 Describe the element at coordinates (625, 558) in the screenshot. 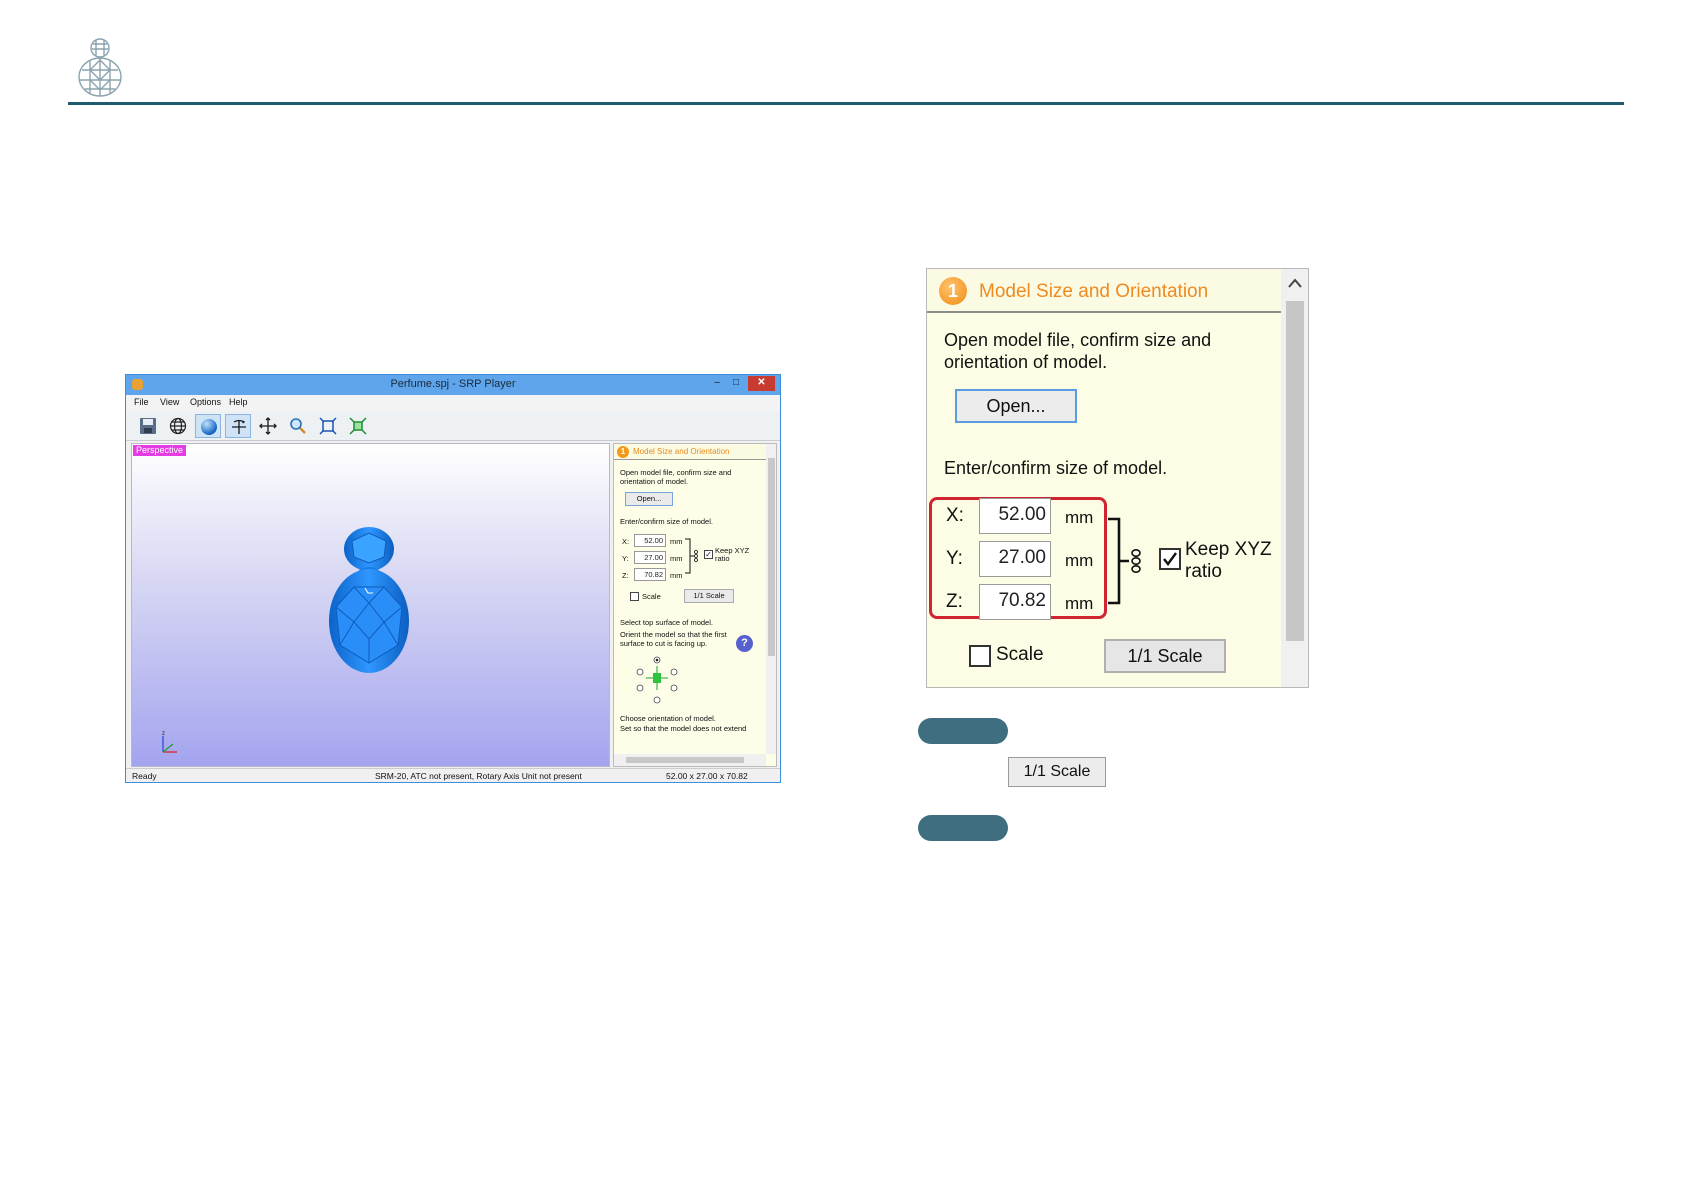

I see `y-label: Y:` at that location.